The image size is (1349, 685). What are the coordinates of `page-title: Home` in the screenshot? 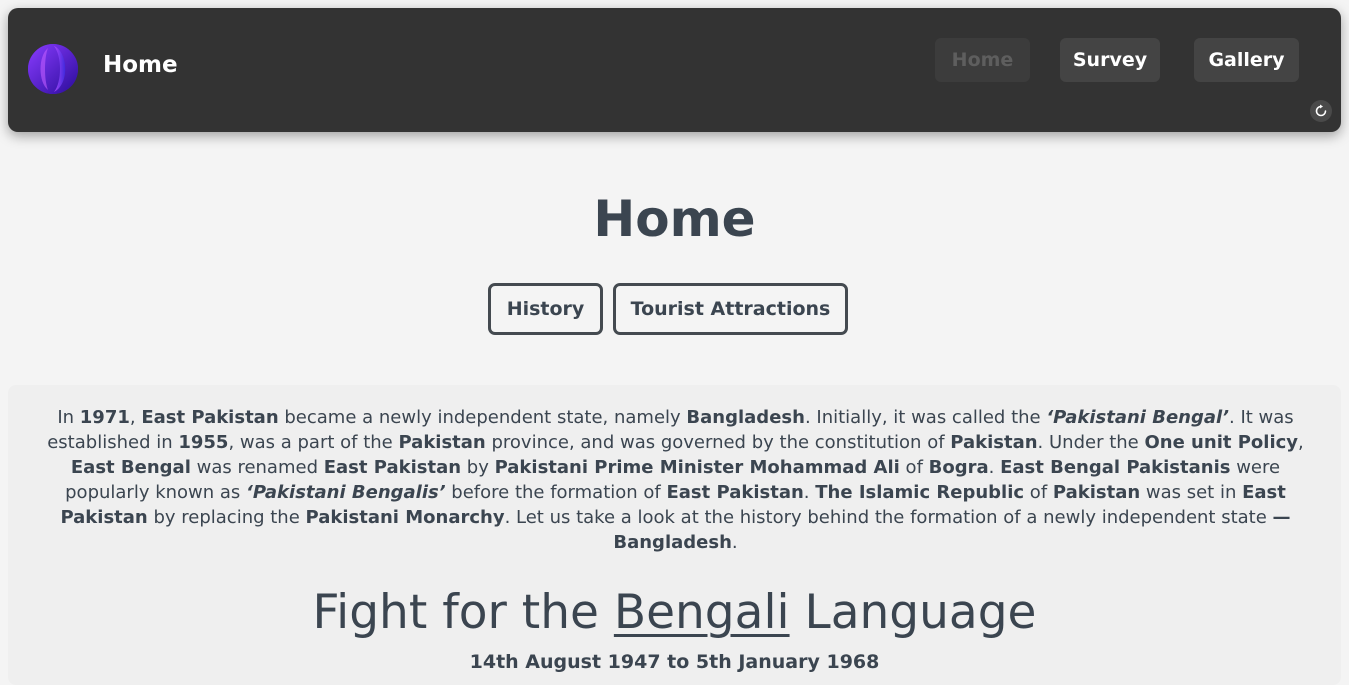 It's located at (674, 219).